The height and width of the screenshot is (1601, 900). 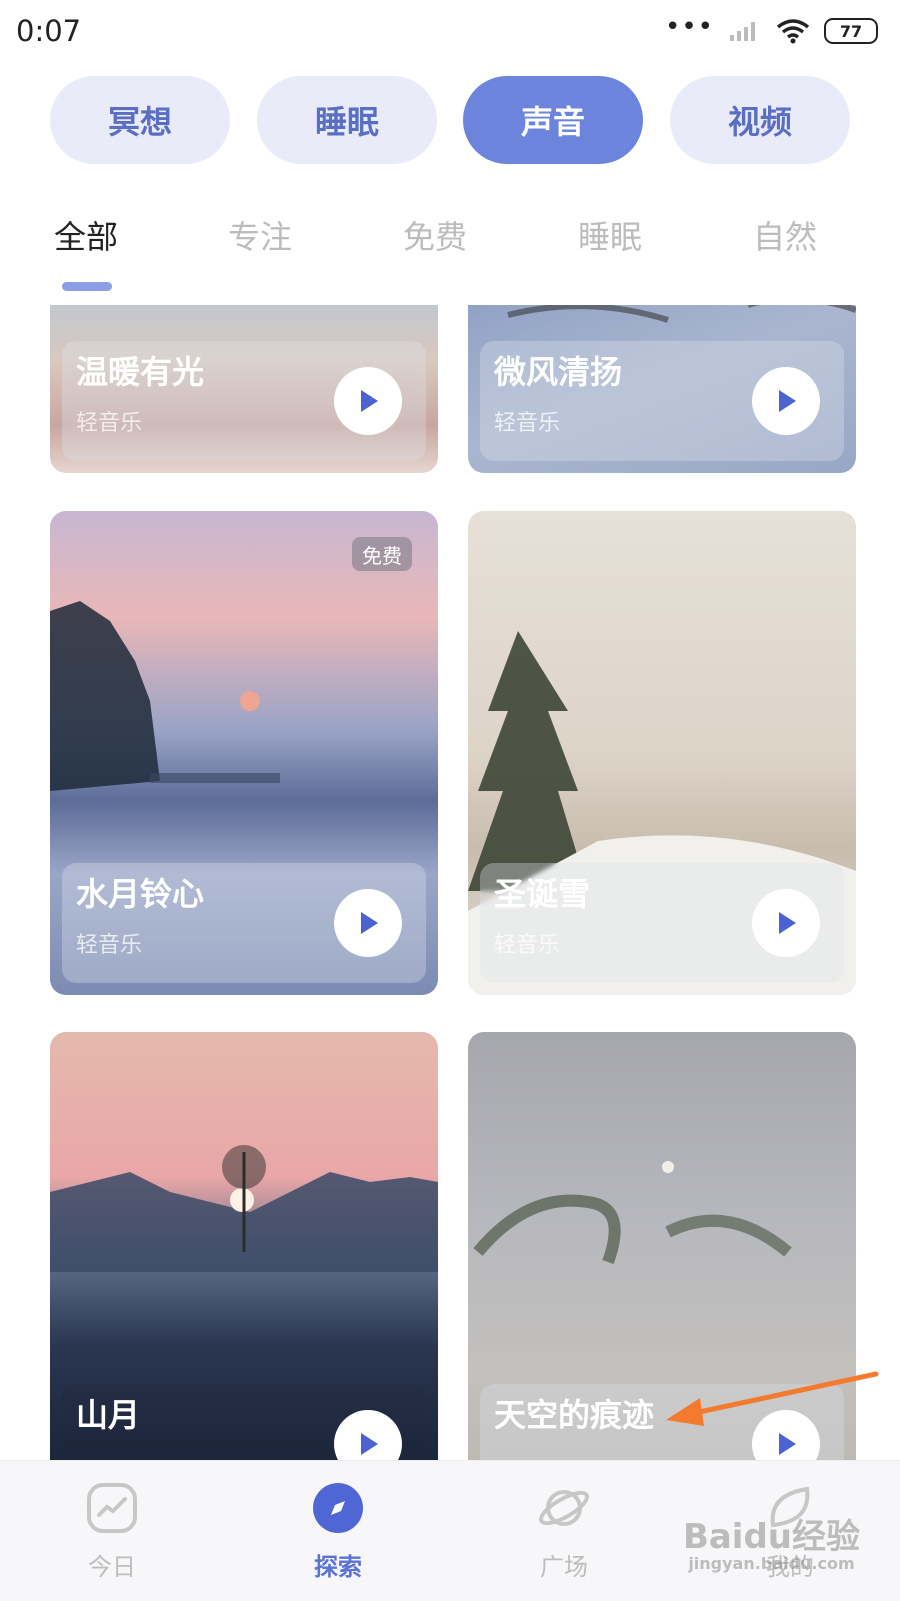 What do you see at coordinates (244, 753) in the screenshot?
I see `sound-card: 免费 水月铃心 轻音乐` at bounding box center [244, 753].